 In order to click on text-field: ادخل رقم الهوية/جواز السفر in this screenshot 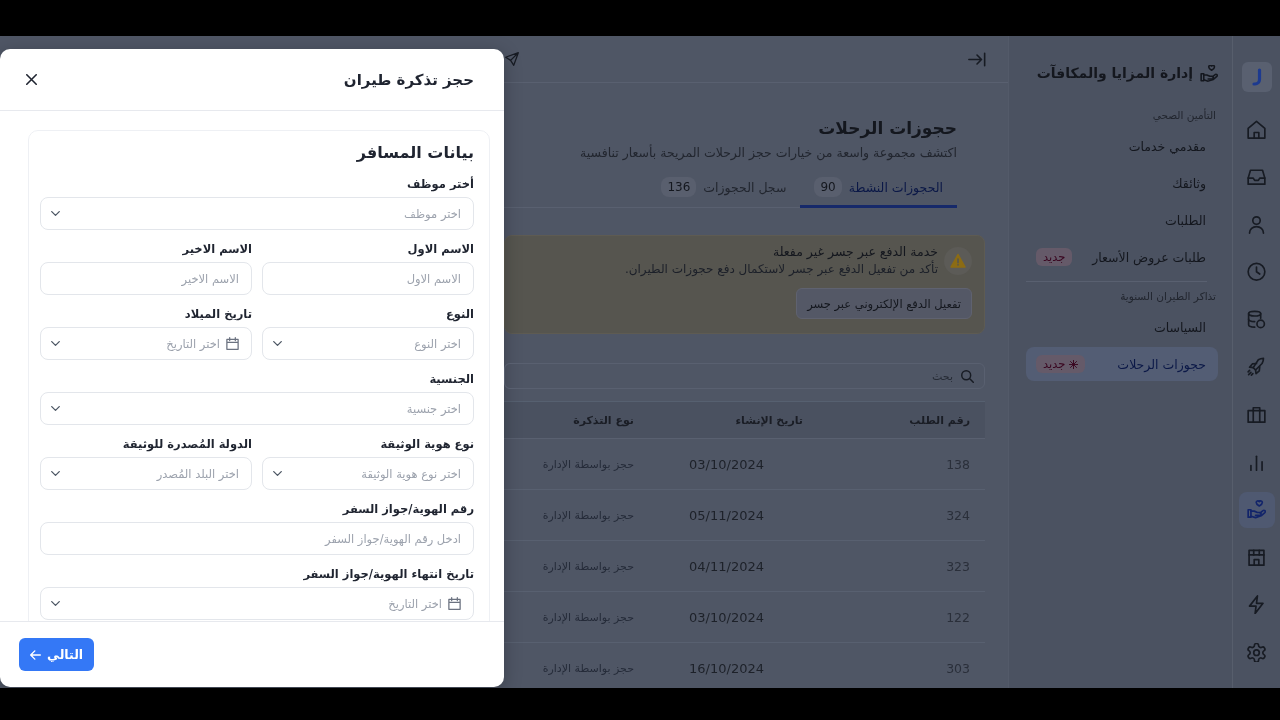, I will do `click(257, 538)`.